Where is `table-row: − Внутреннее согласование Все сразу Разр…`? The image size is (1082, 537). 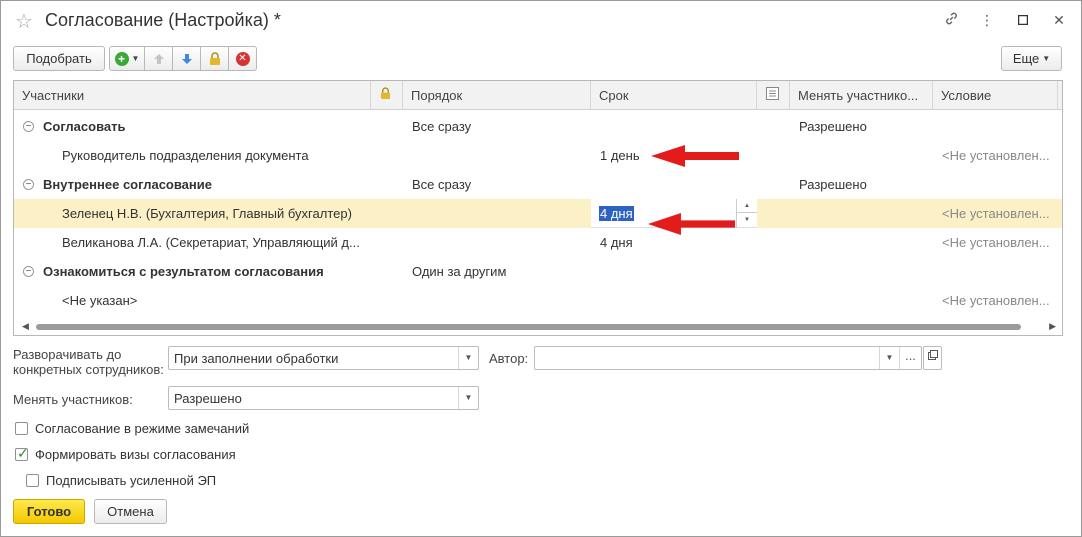 table-row: − Внутреннее согласование Все сразу Разр… is located at coordinates (538, 184).